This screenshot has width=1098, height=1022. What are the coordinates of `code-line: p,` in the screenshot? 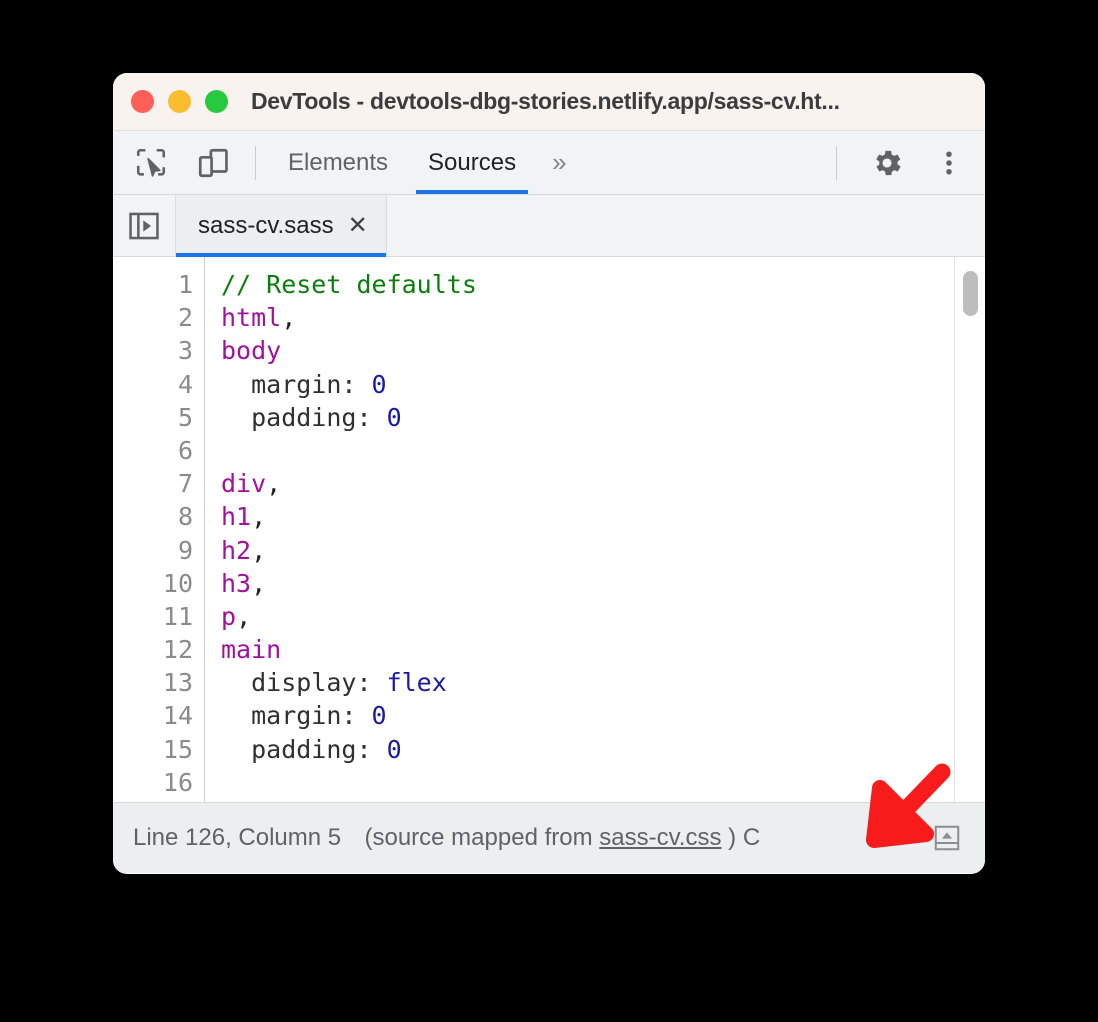 It's located at (603, 616).